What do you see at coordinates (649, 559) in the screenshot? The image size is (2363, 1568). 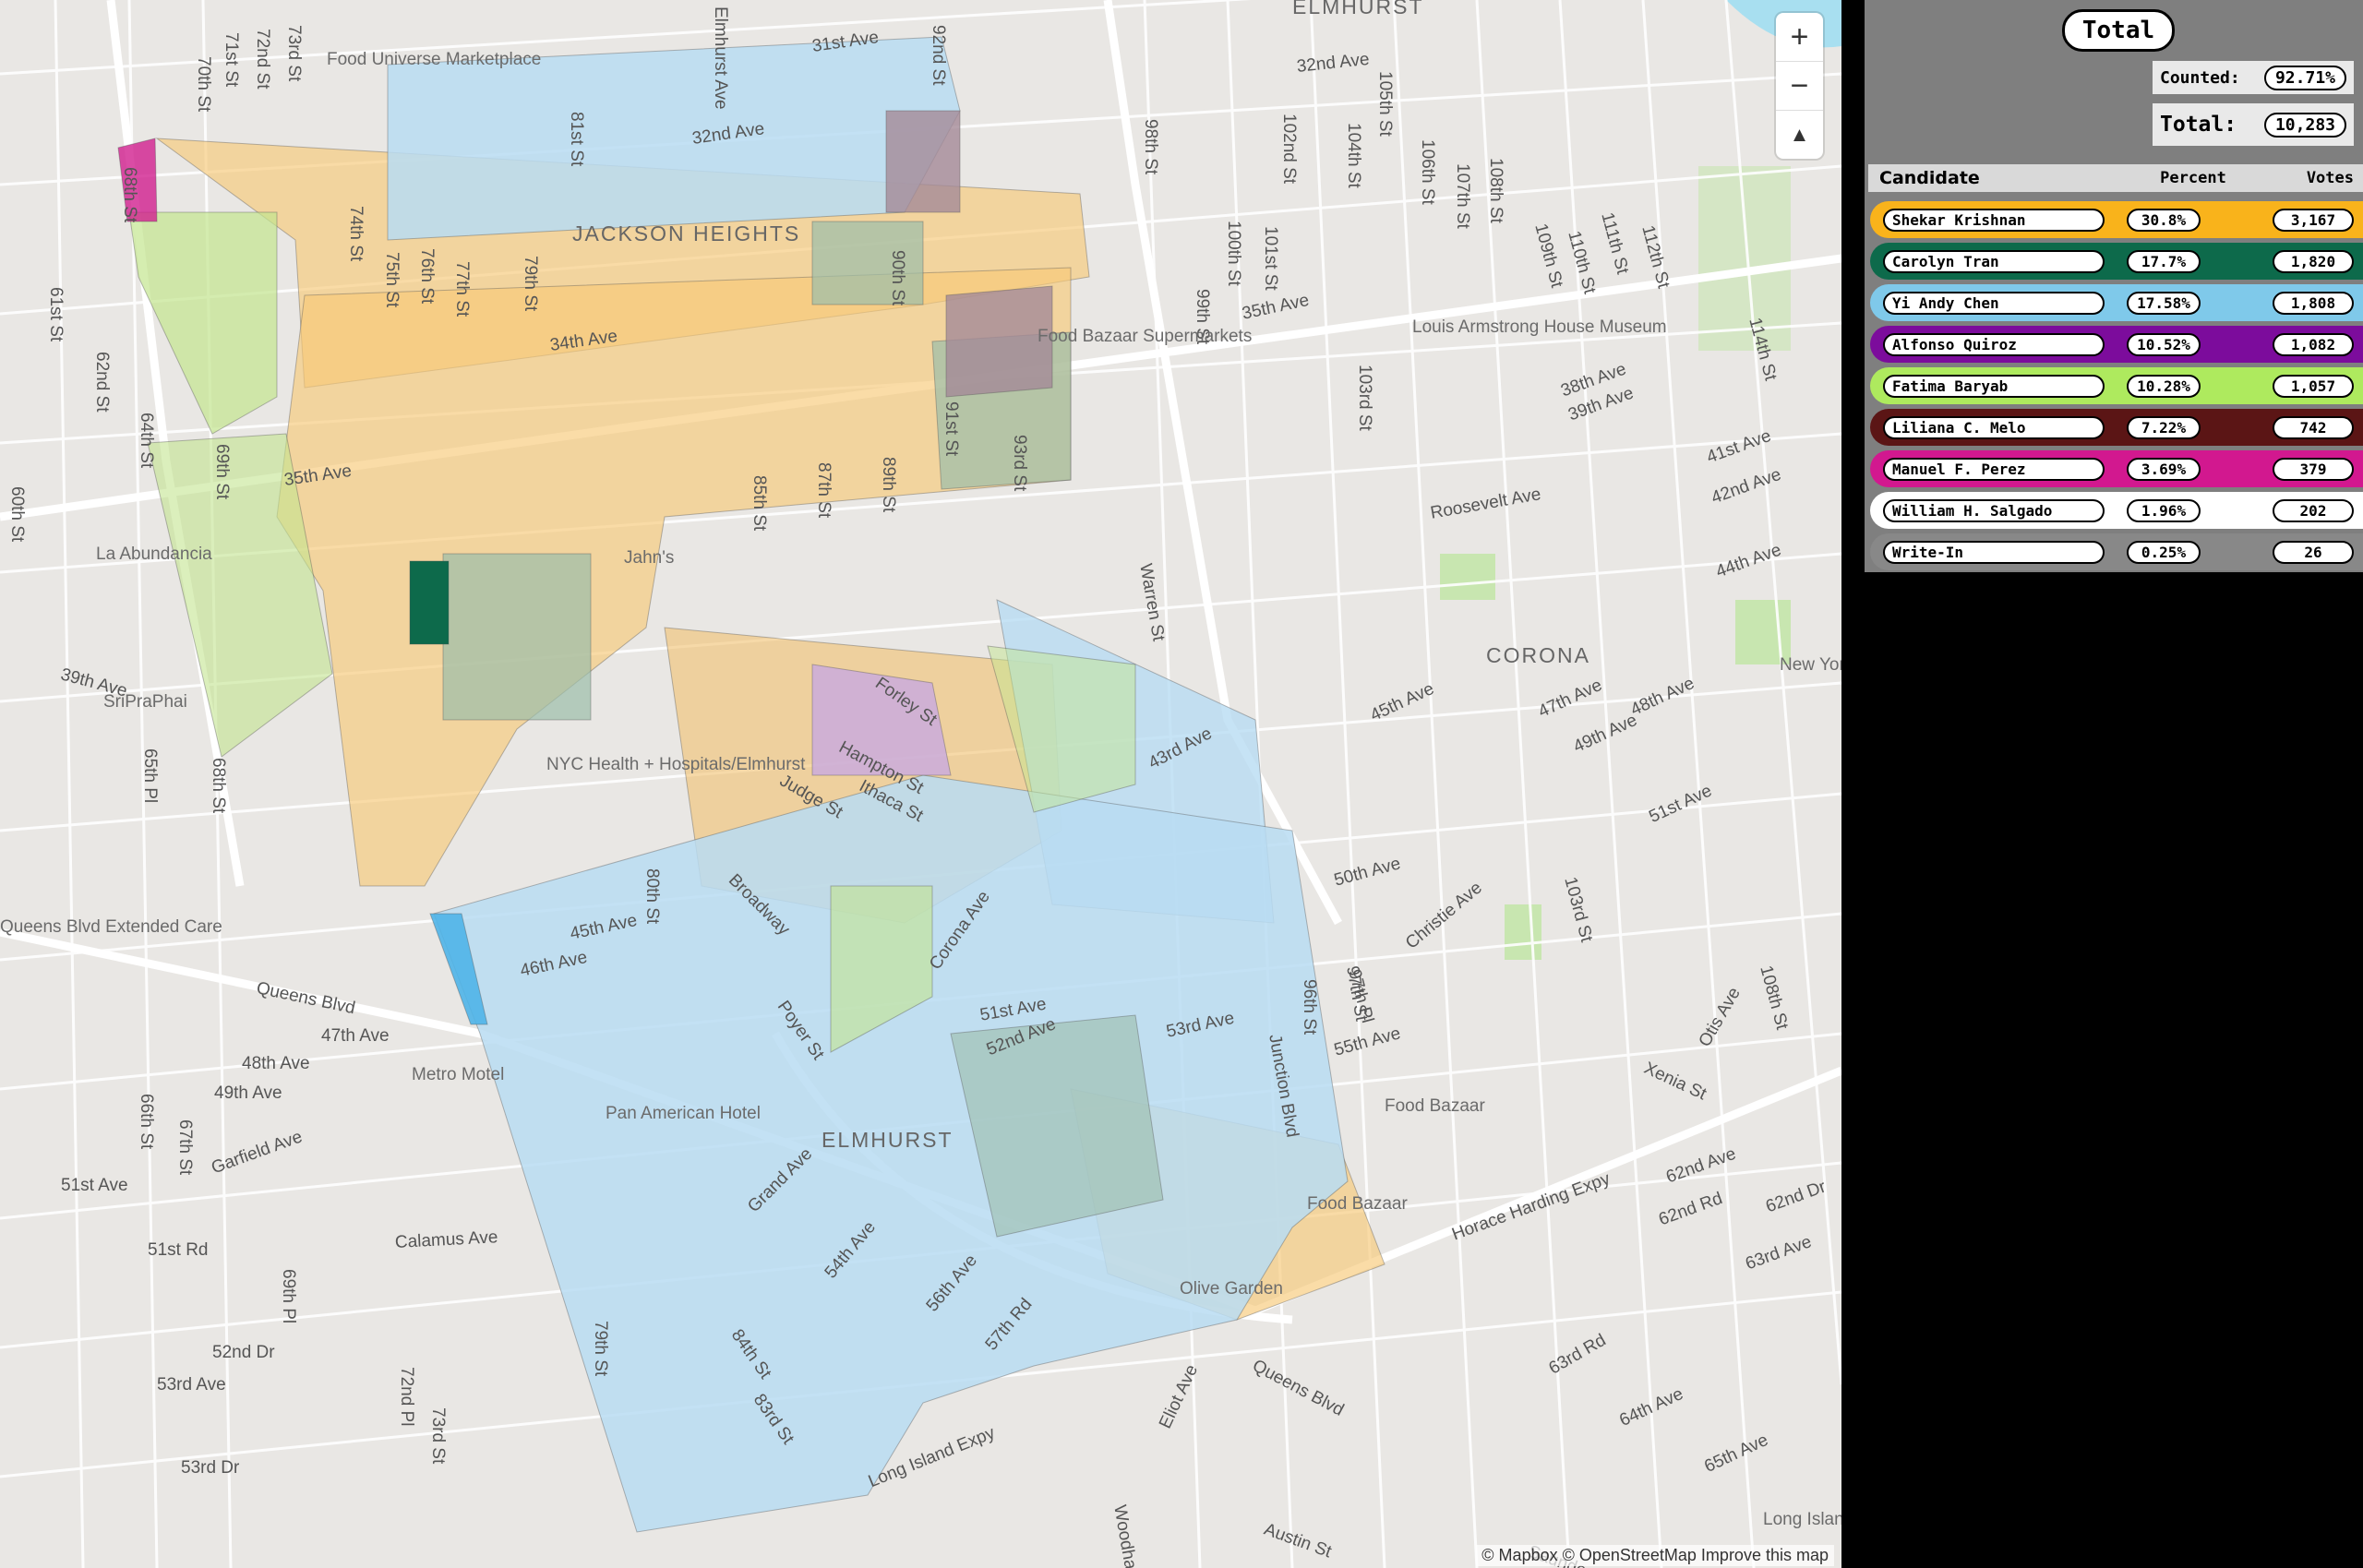 I see `poi-jahns: Jahn's` at bounding box center [649, 559].